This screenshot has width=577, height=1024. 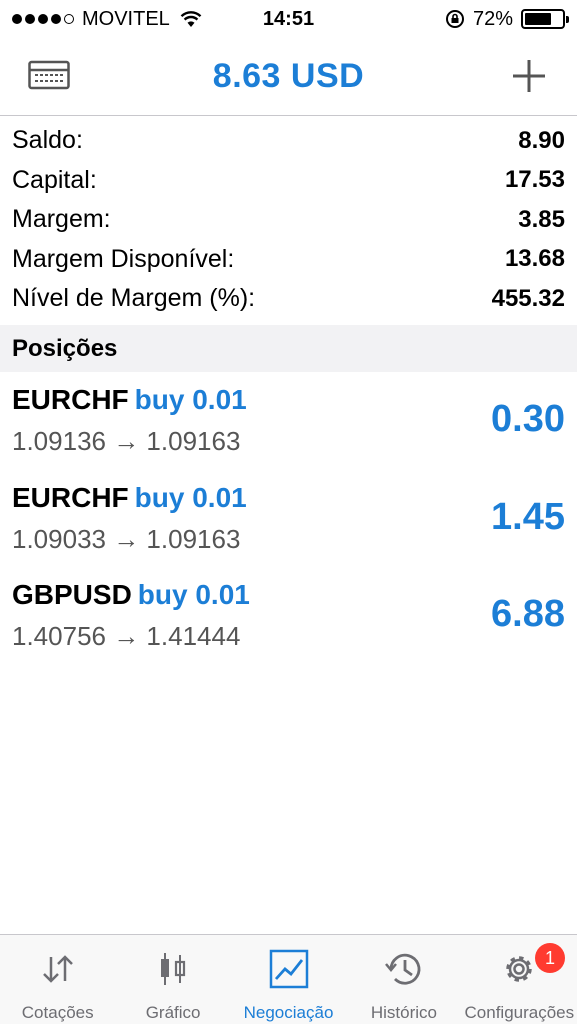 I want to click on status-bar: MOVITEL 14:51 72%, so click(x=288, y=19).